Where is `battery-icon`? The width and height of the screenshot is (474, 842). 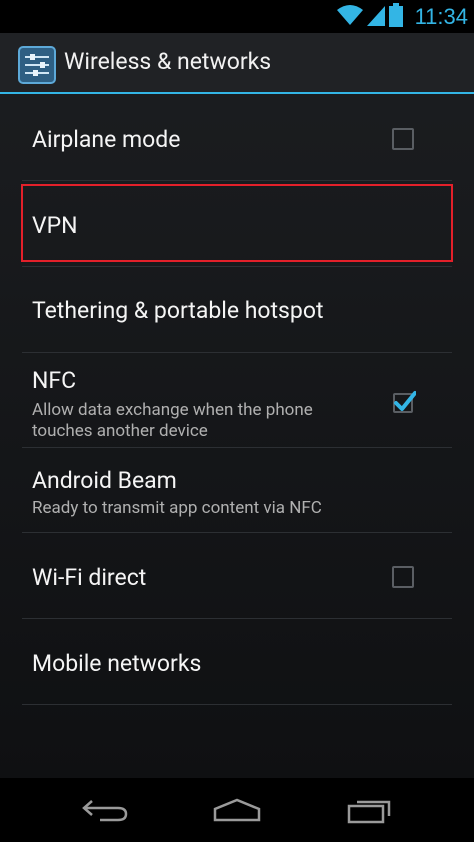
battery-icon is located at coordinates (395, 16).